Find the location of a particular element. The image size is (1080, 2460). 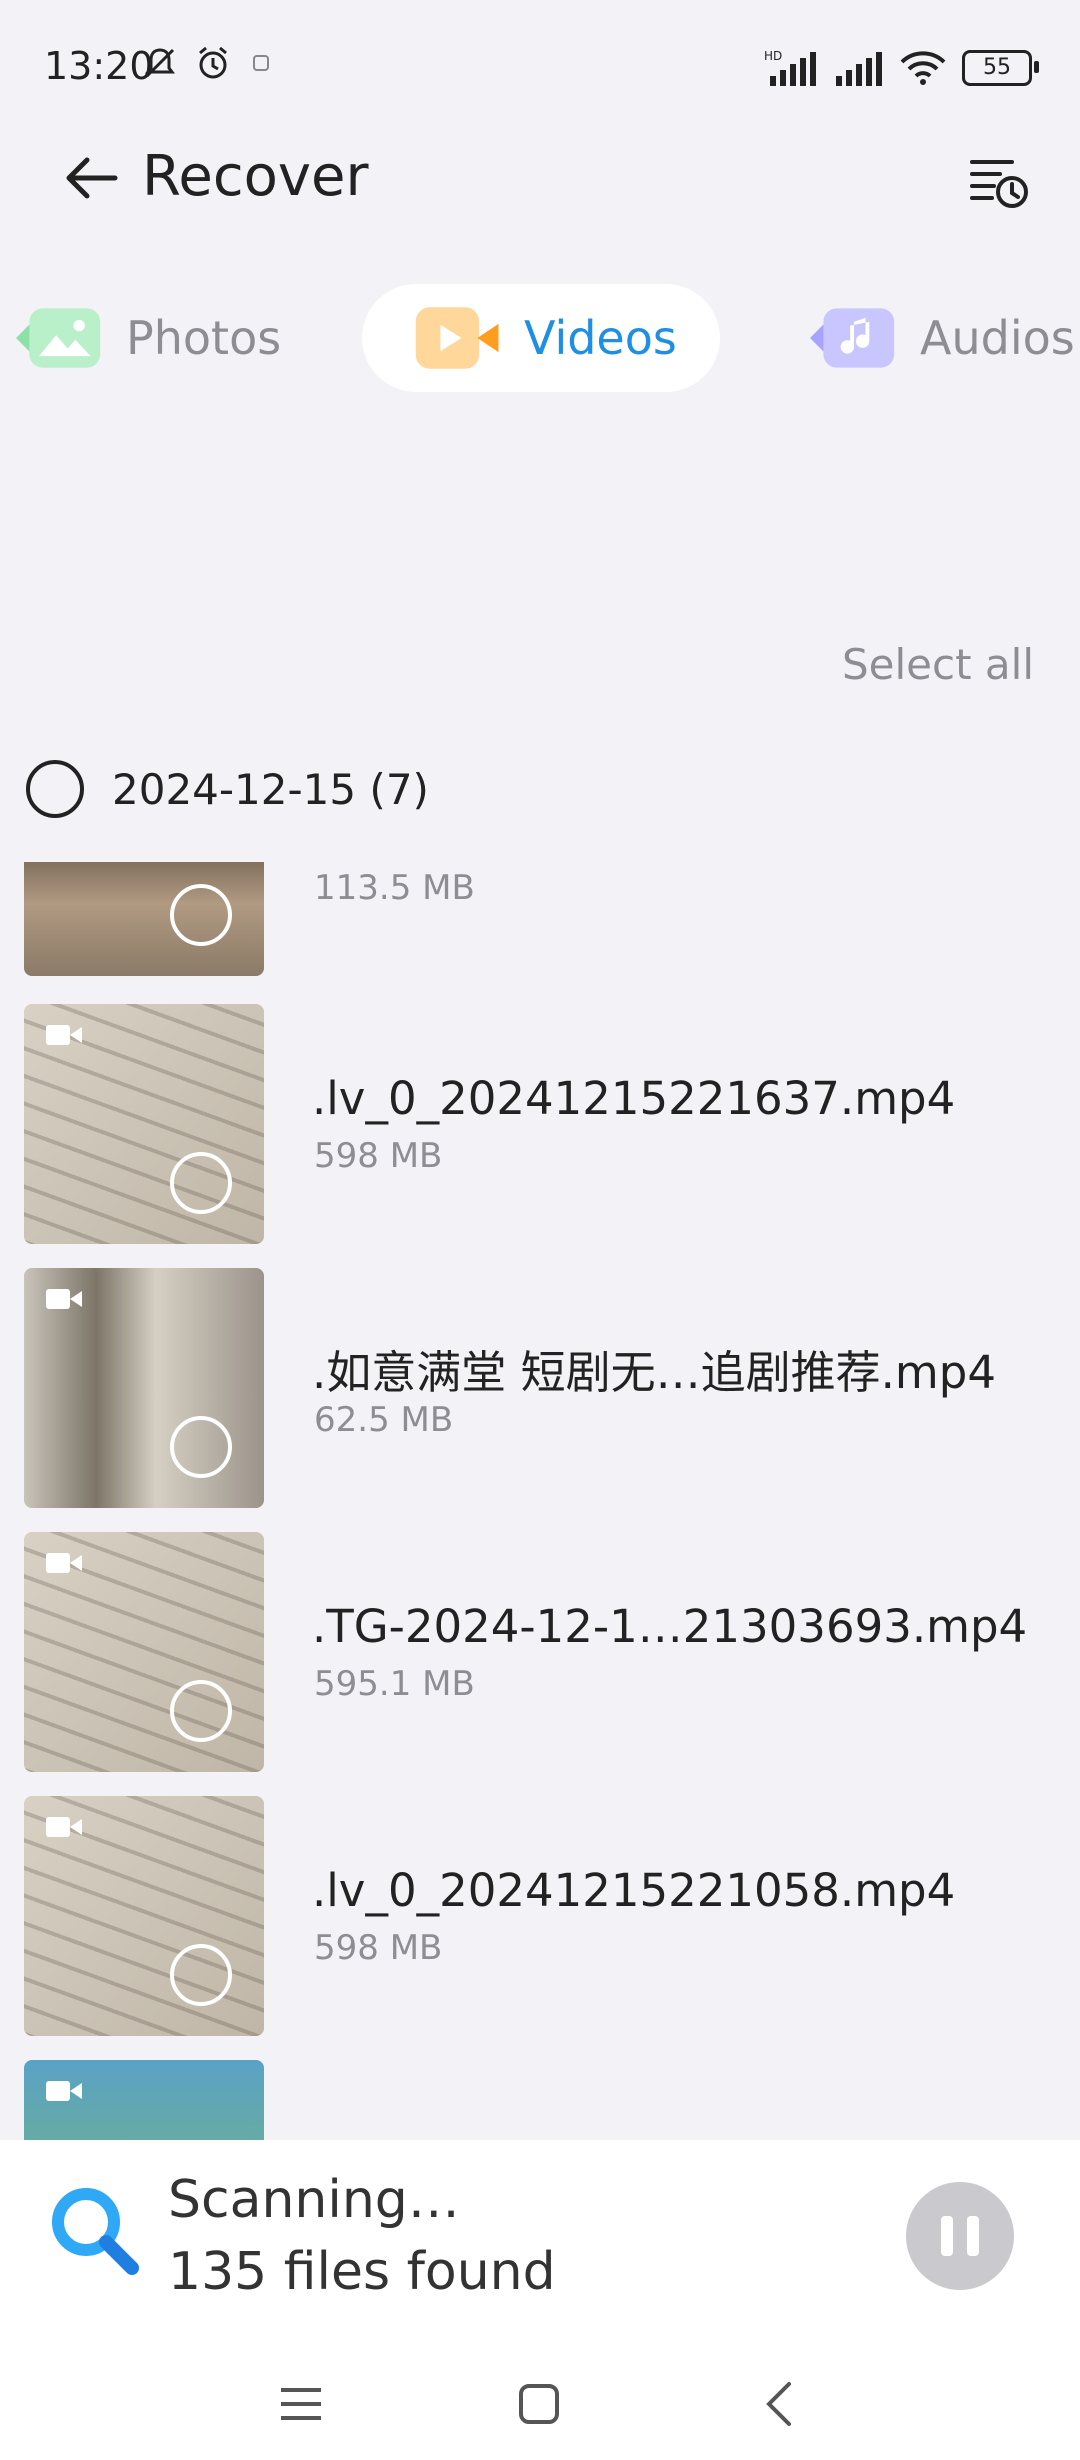

history-button is located at coordinates (999, 184).